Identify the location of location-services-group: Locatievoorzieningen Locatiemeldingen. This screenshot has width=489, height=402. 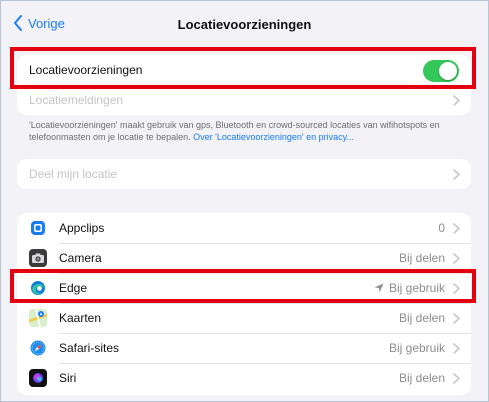
(244, 85).